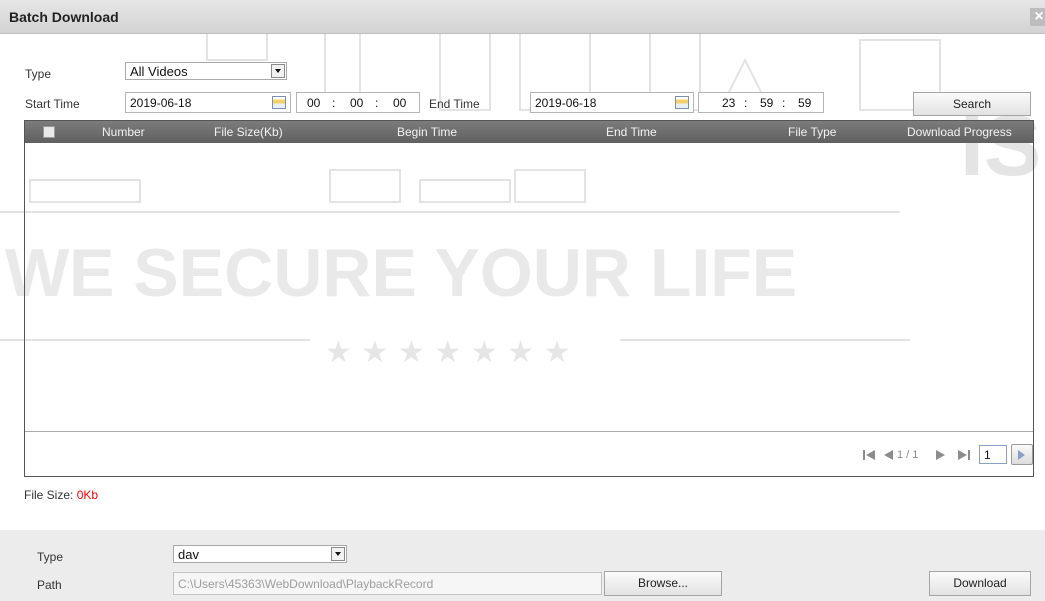  Describe the element at coordinates (206, 71) in the screenshot. I see `type-select: All Videos` at that location.